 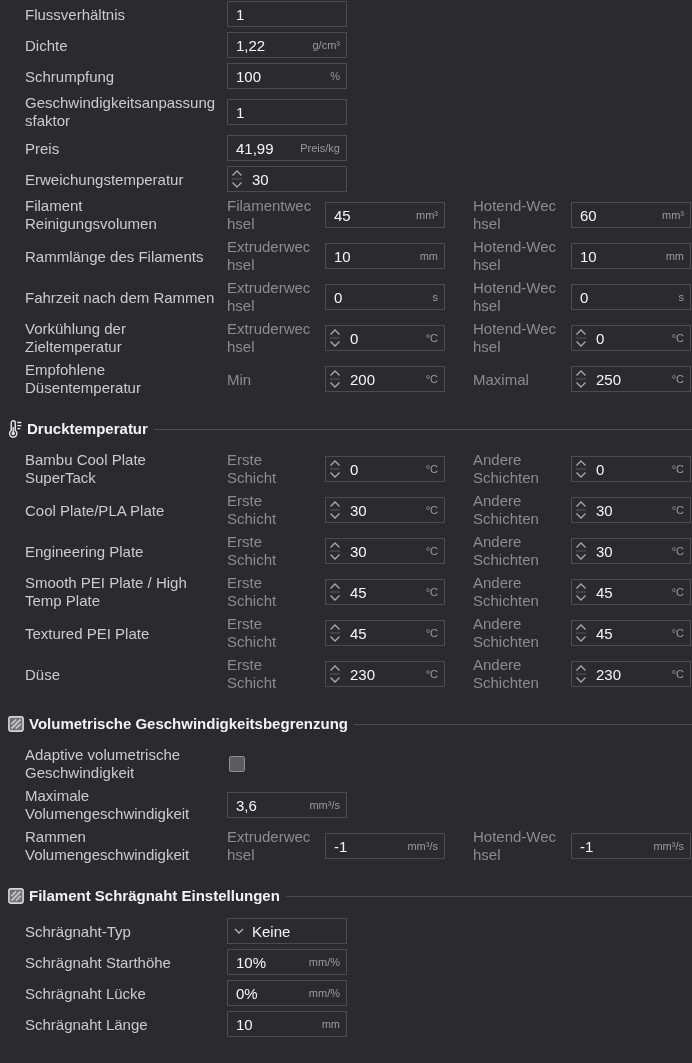 What do you see at coordinates (120, 112) in the screenshot?
I see `field-label: Geschwindigkeitsanpassung sfaktor` at bounding box center [120, 112].